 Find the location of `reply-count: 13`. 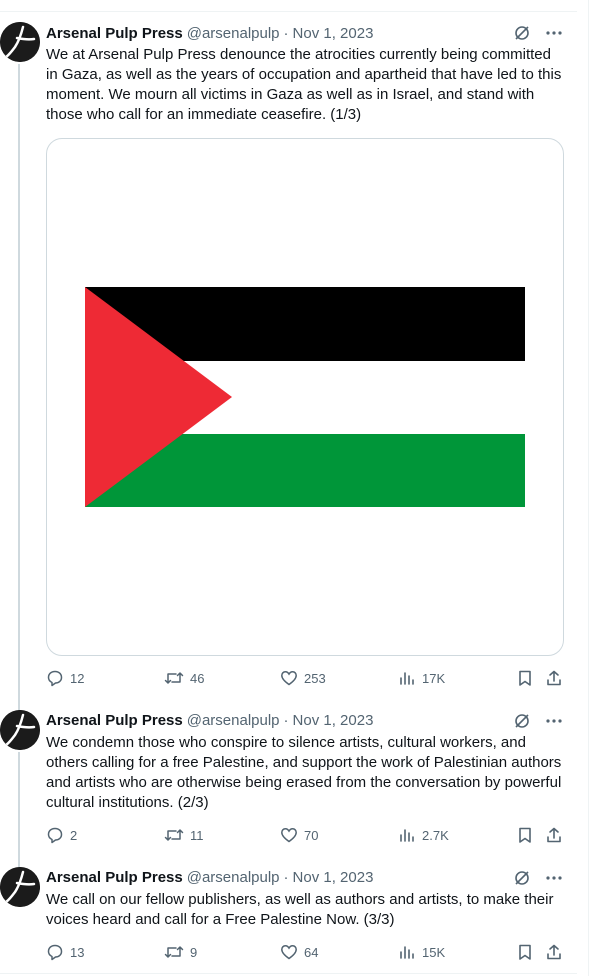

reply-count: 13 is located at coordinates (77, 952).